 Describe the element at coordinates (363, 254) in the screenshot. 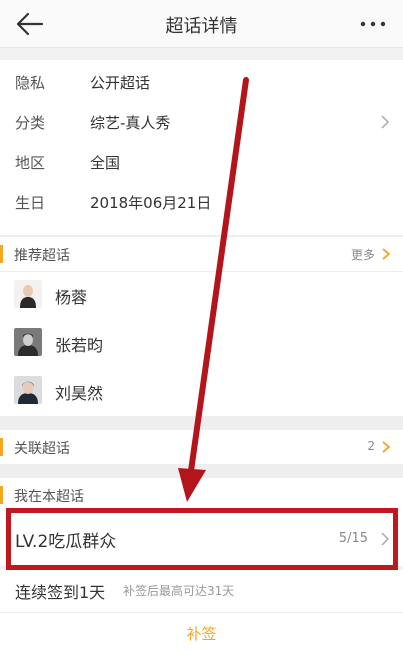

I see `more-link: 更多` at that location.